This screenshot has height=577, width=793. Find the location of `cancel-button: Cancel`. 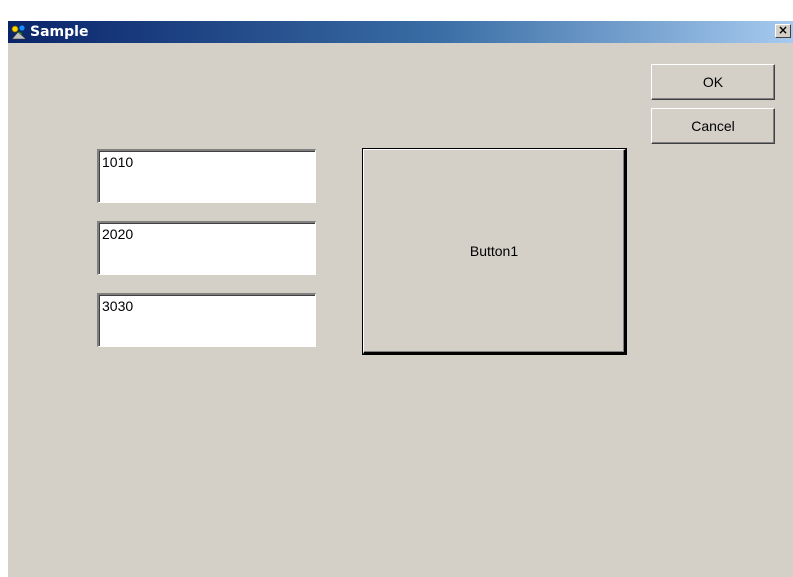

cancel-button: Cancel is located at coordinates (713, 126).